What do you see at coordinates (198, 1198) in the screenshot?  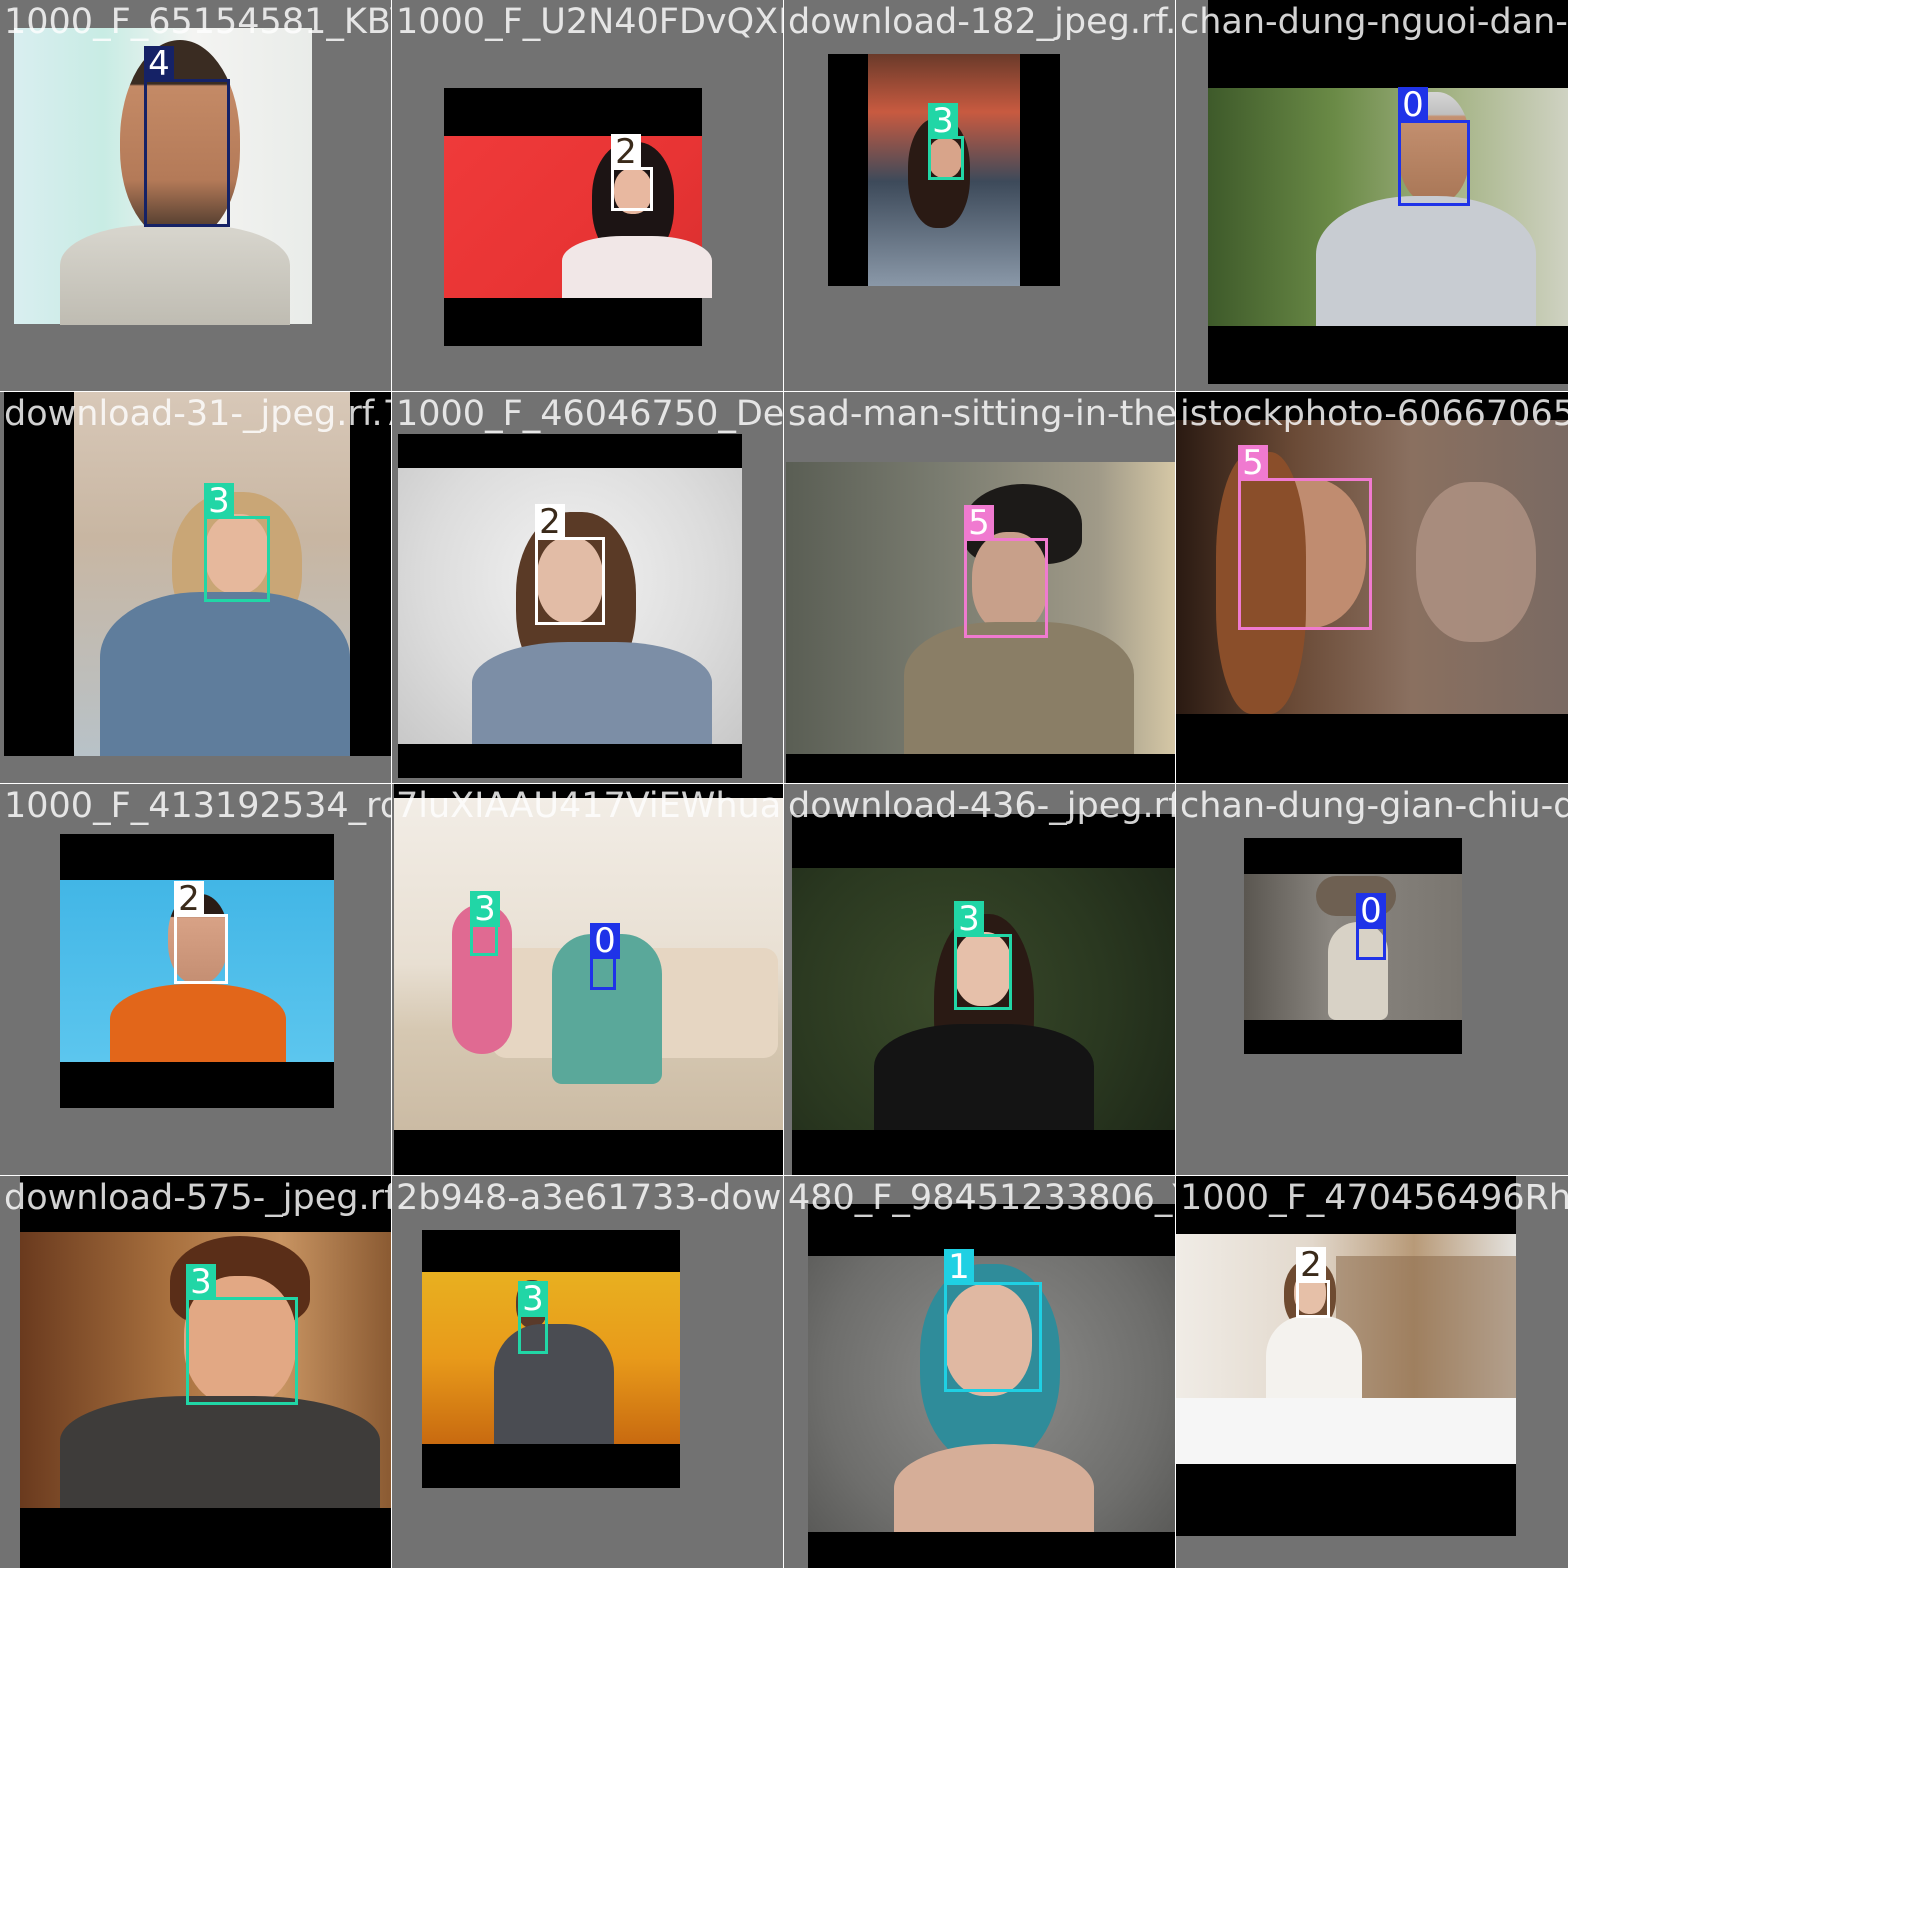 I see `tile-caption: download-575-_jpeg.rf.8971` at bounding box center [198, 1198].